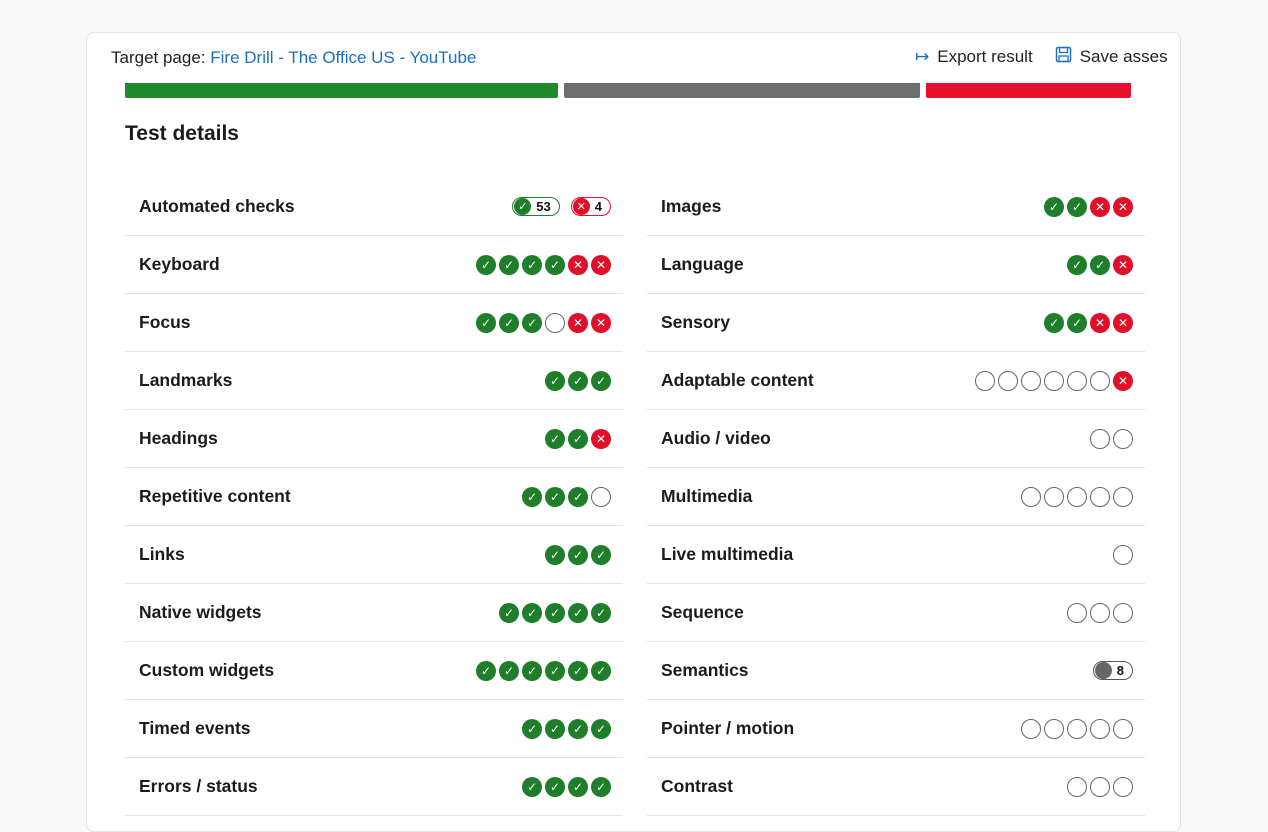  I want to click on target-page-link: Fire Drill - The Office US - YouTube, so click(343, 57).